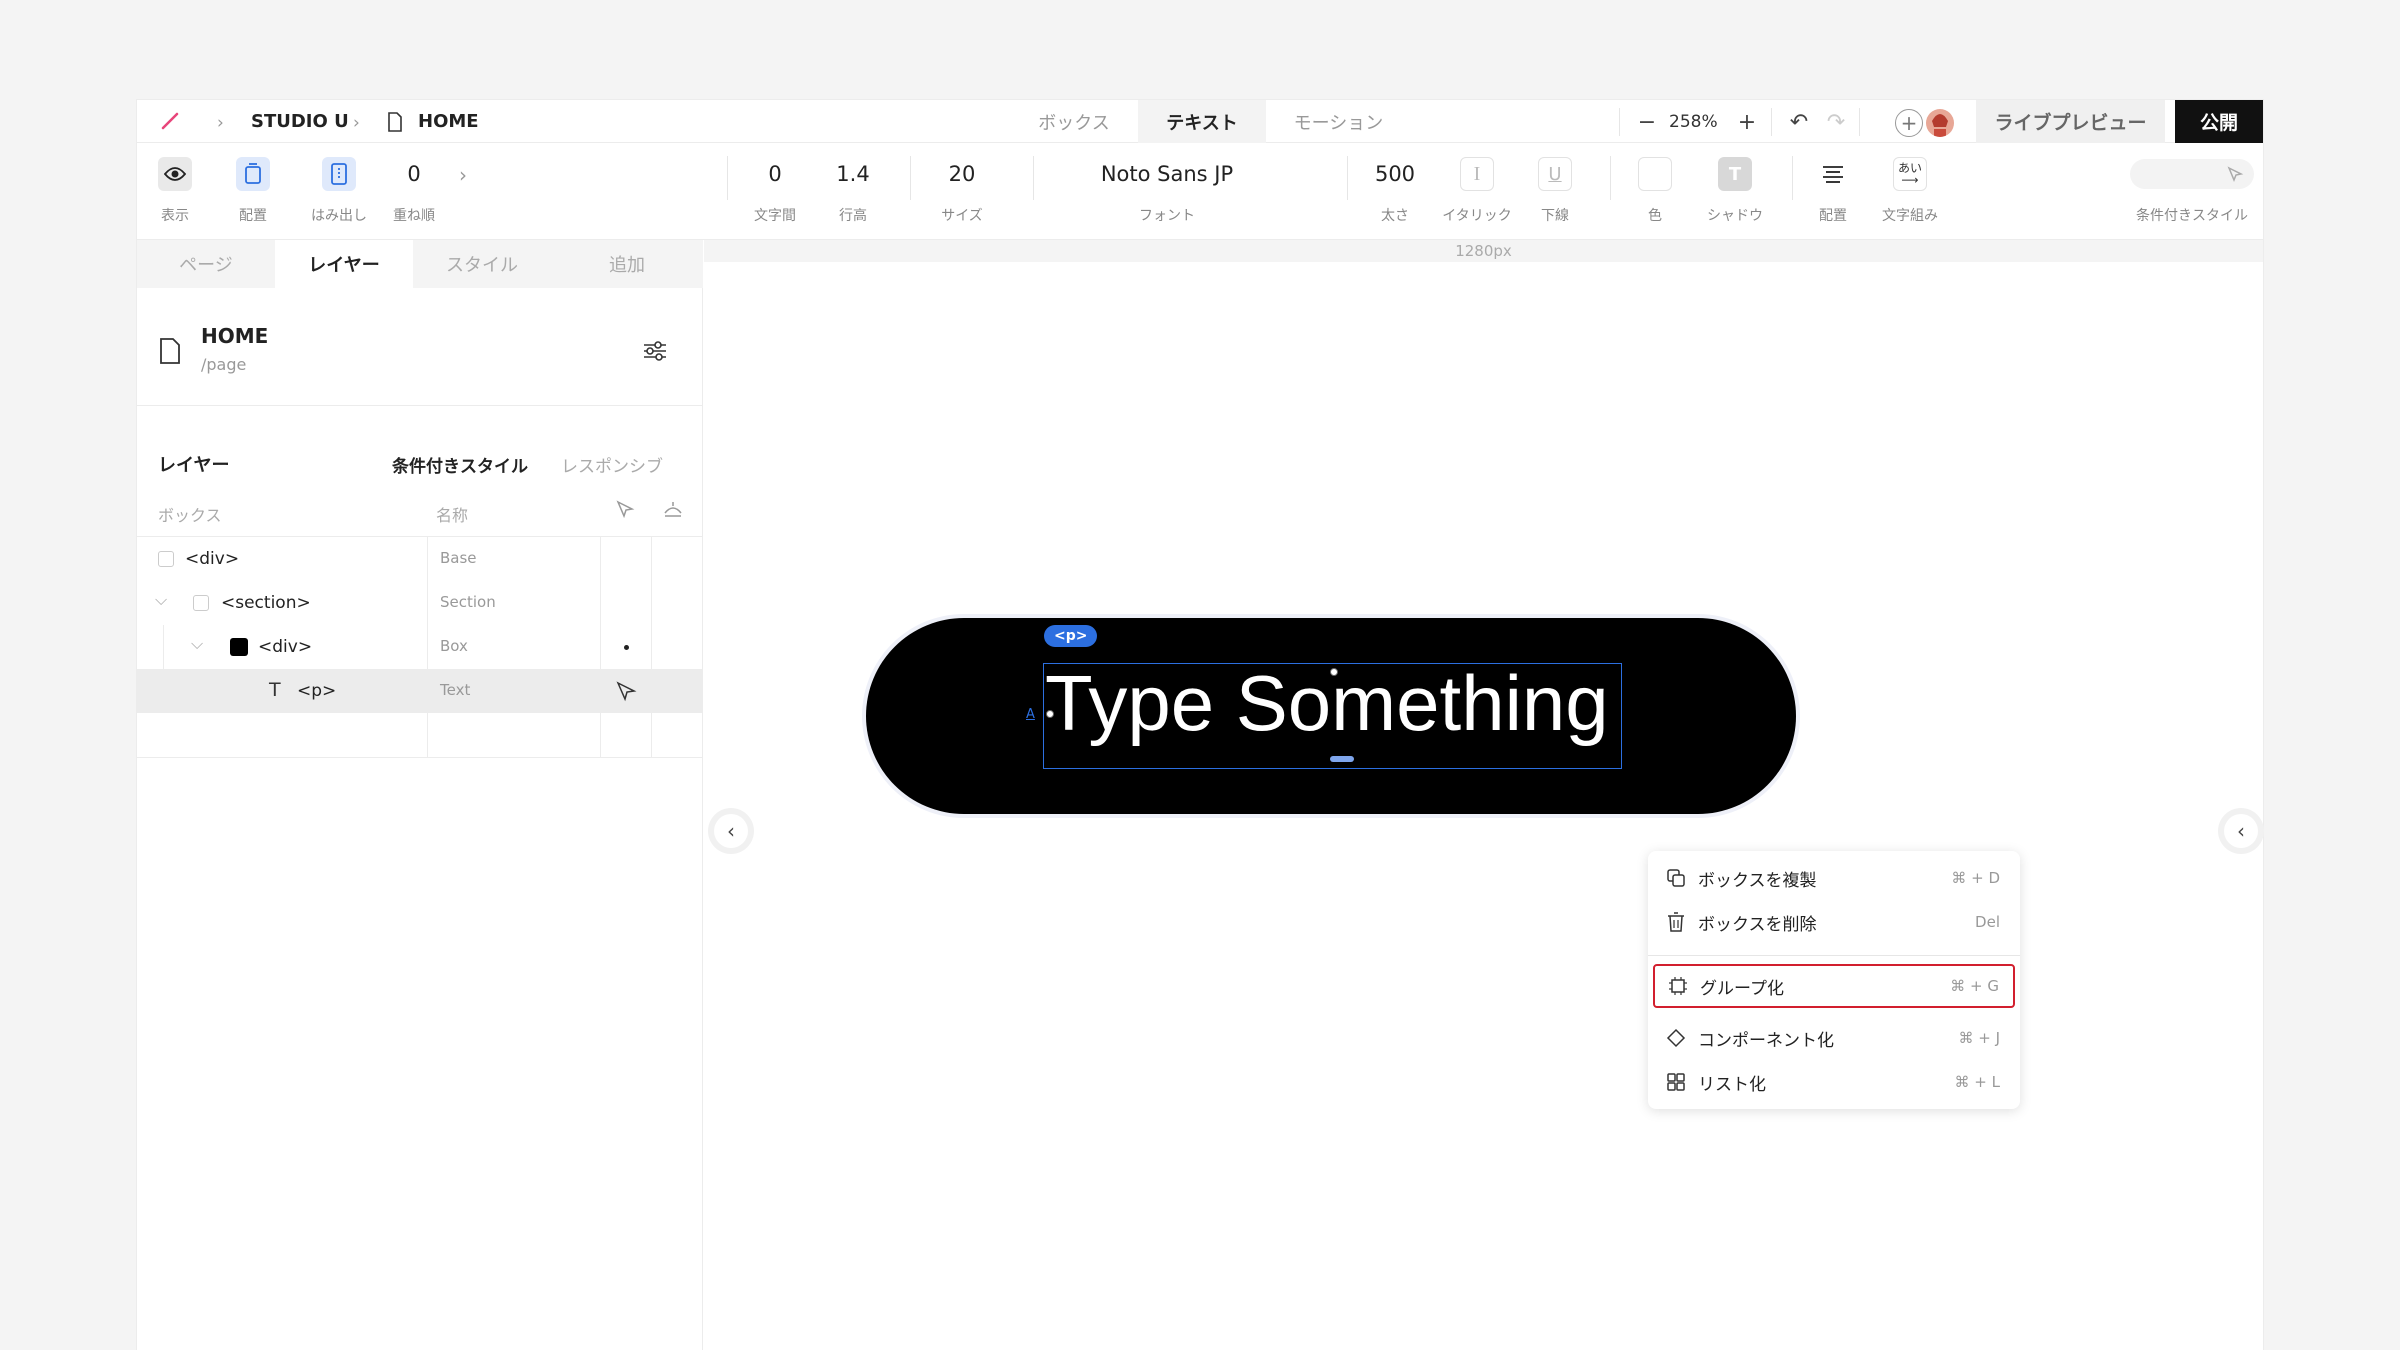 The height and width of the screenshot is (1350, 2400). Describe the element at coordinates (1735, 191) in the screenshot. I see `shadow-tool: T シャドウ` at that location.